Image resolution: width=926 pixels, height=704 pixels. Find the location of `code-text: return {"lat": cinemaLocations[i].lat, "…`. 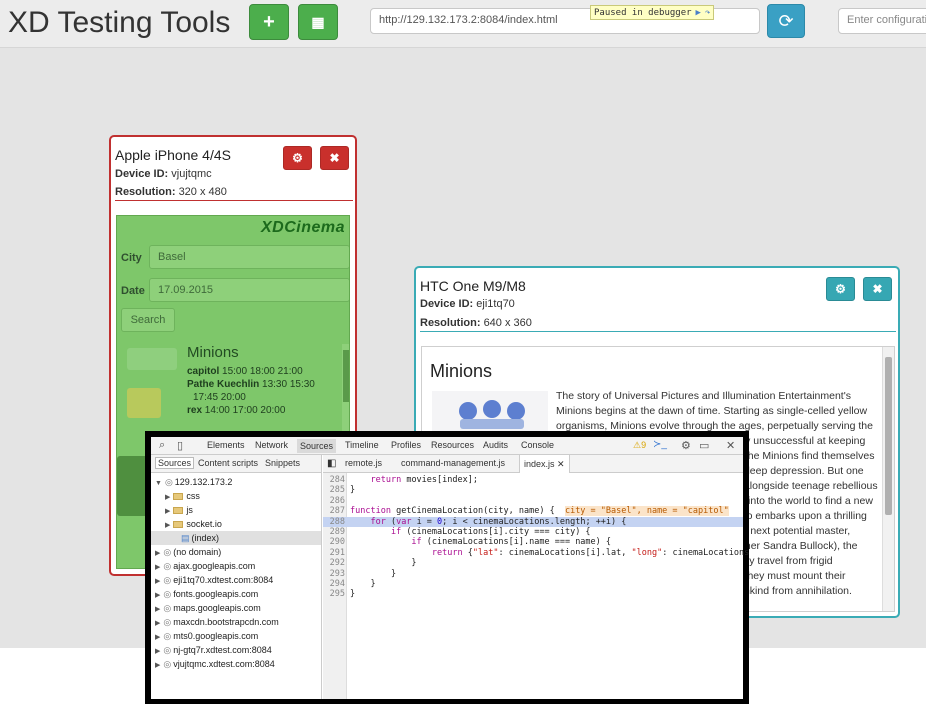

code-text: return {"lat": cinemaLocations[i].lat, "… is located at coordinates (590, 552).